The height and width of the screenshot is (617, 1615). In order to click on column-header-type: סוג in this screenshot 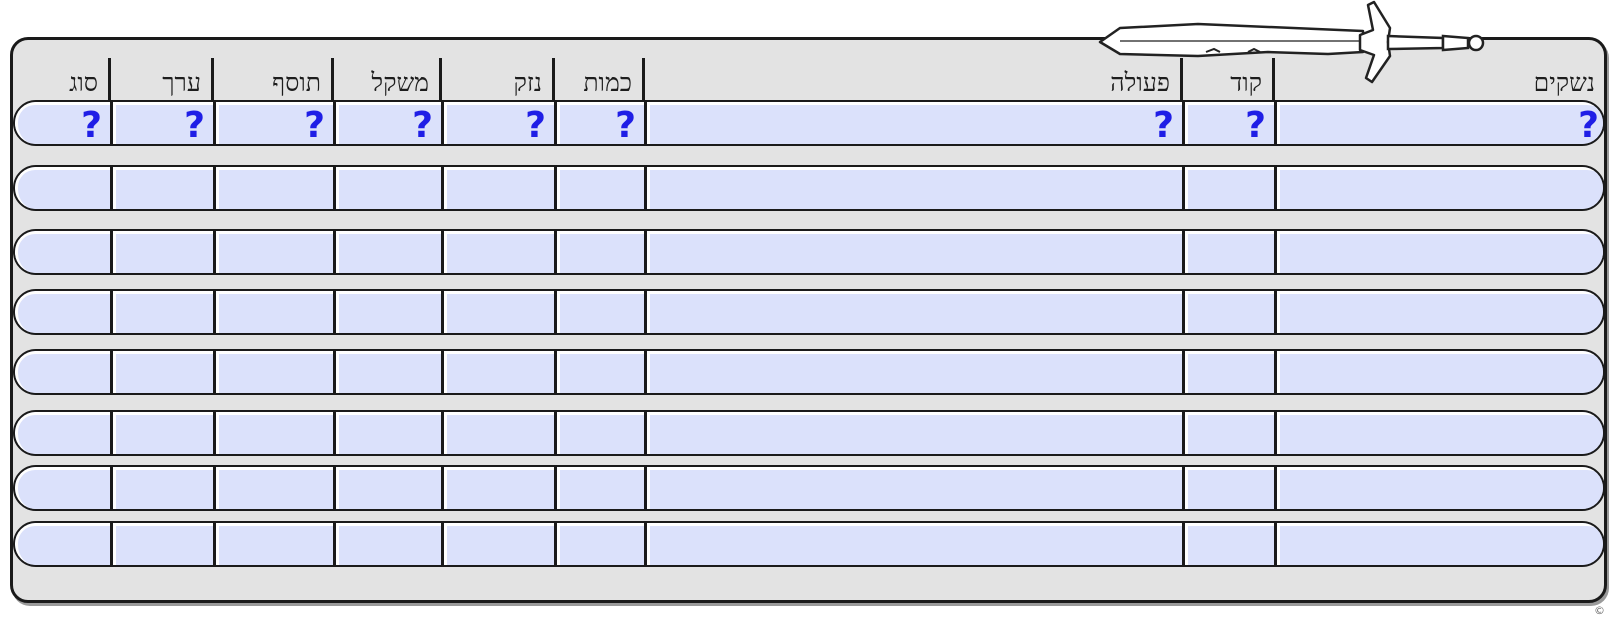, I will do `click(83, 82)`.